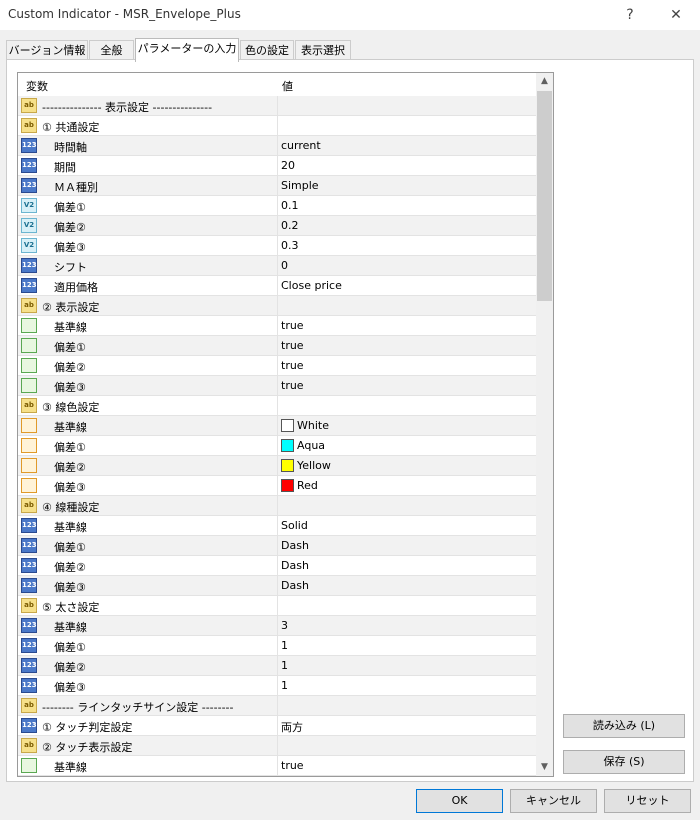 The height and width of the screenshot is (820, 700). Describe the element at coordinates (47, 50) in the screenshot. I see `tab-version-info: バージョン情報` at that location.